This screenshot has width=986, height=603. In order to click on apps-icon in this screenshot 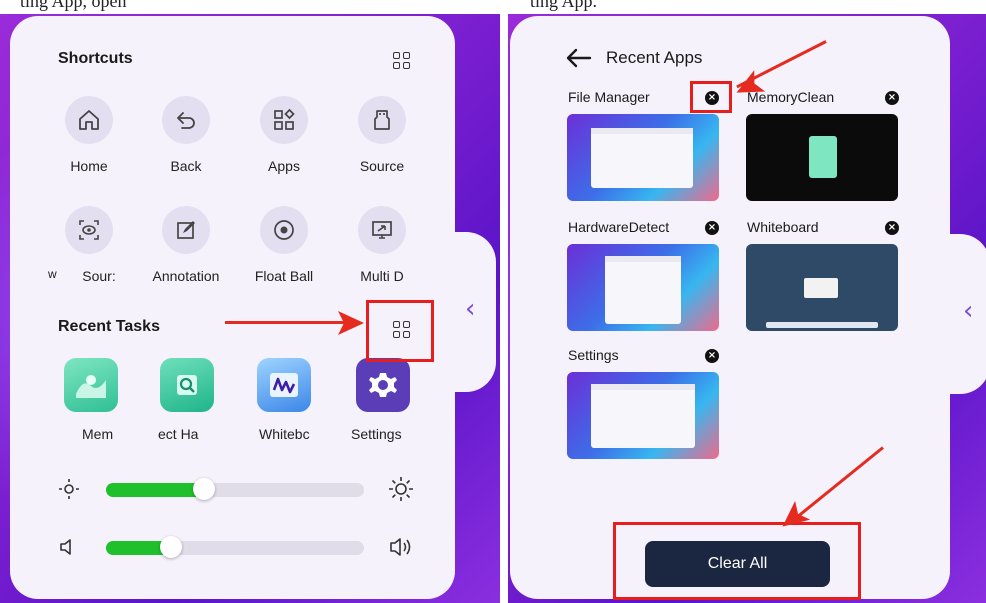, I will do `click(284, 120)`.